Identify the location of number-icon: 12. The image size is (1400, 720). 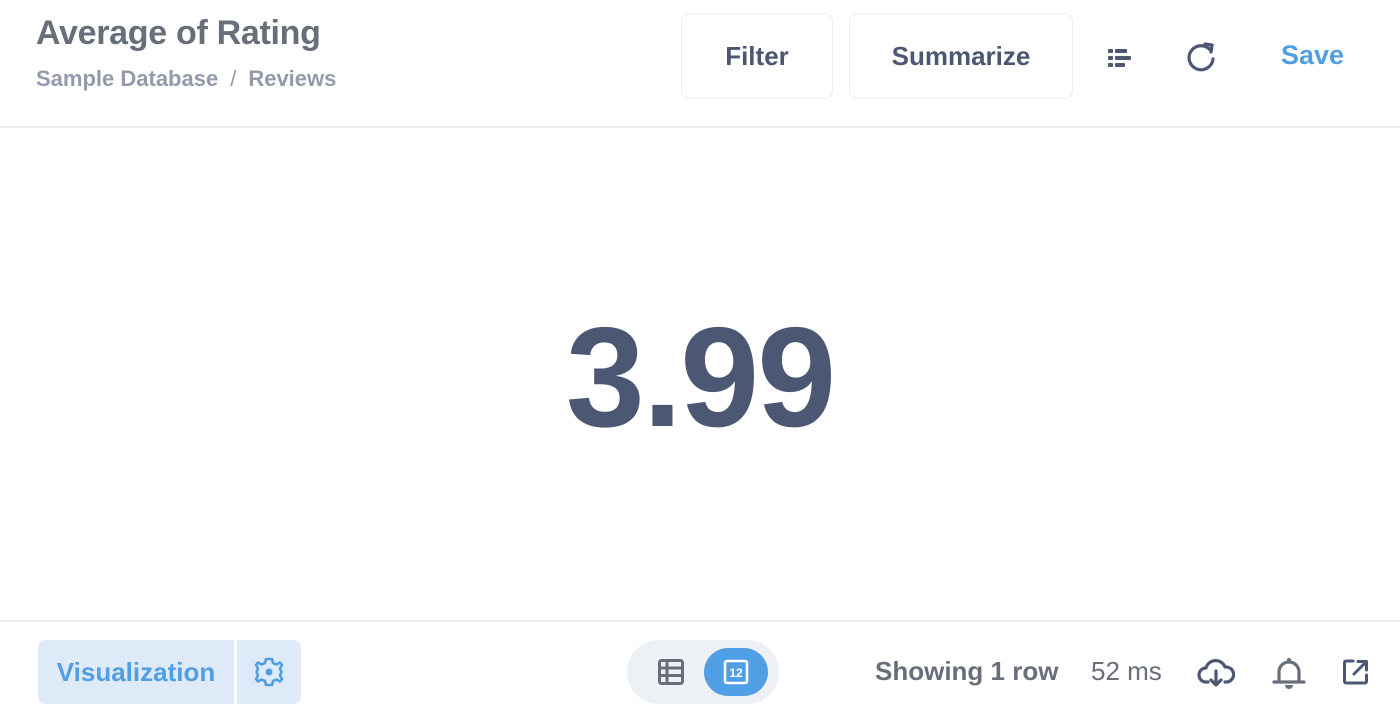
(736, 672).